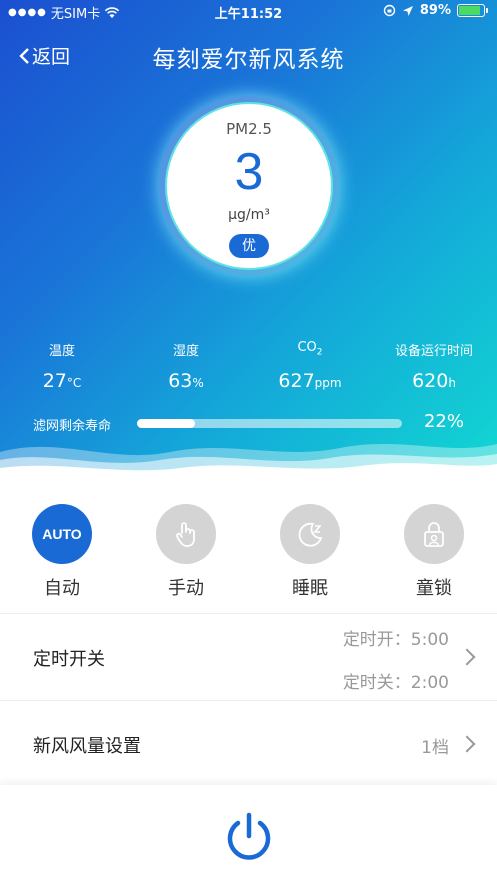 The height and width of the screenshot is (883, 497). What do you see at coordinates (443, 421) in the screenshot?
I see `filter-percent: 22%` at bounding box center [443, 421].